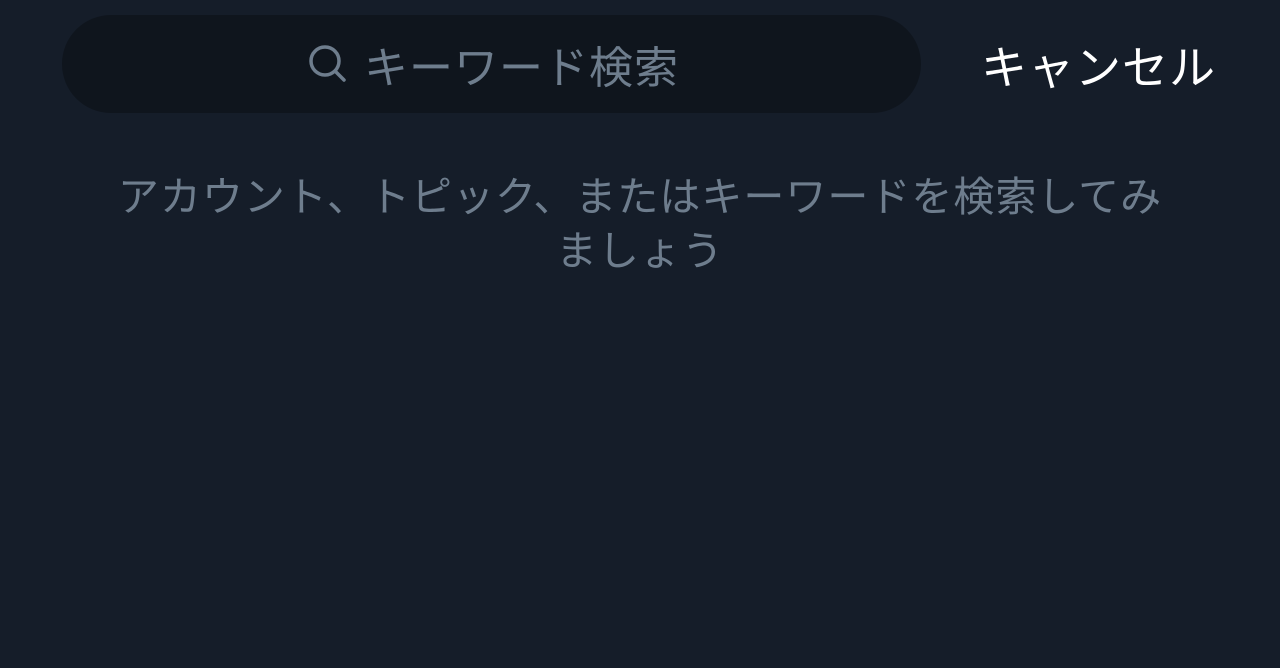  I want to click on search-placeholder: キーワード検索, so click(521, 68).